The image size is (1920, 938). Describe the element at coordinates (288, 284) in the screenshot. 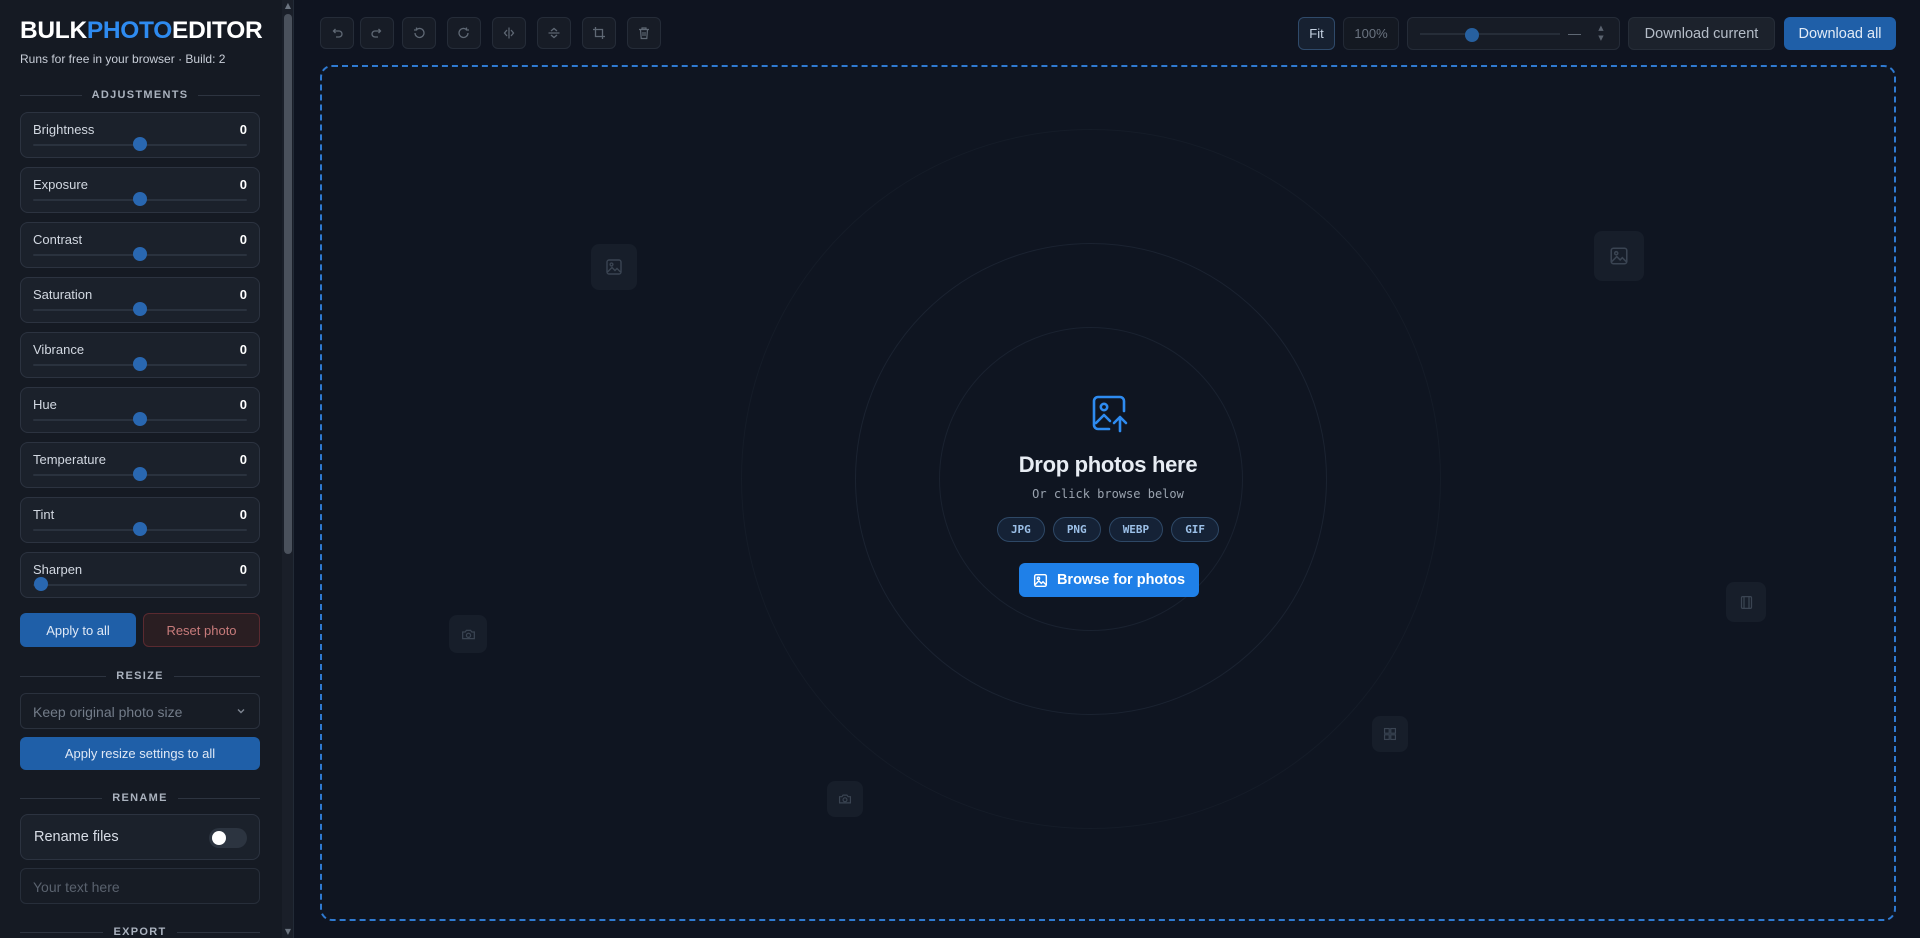

I see `scrollbar-thumb` at that location.